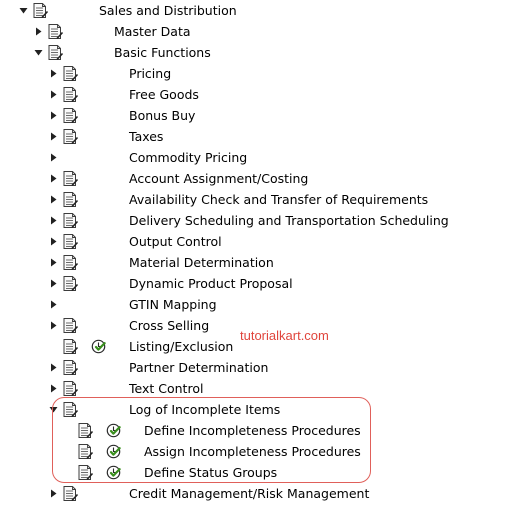 The image size is (524, 509). I want to click on tree-node-label: Basic Functions, so click(162, 52).